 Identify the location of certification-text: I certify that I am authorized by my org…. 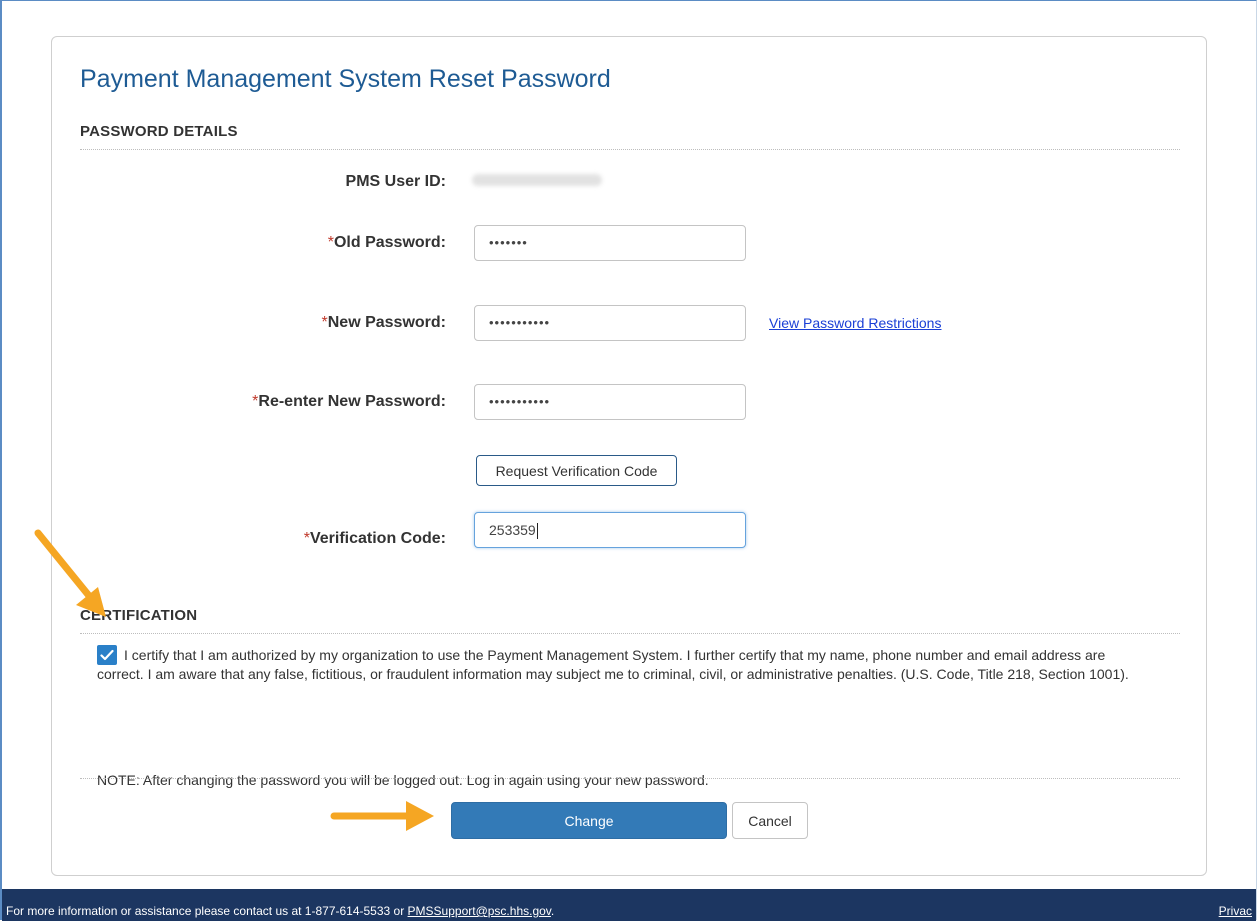
(613, 664).